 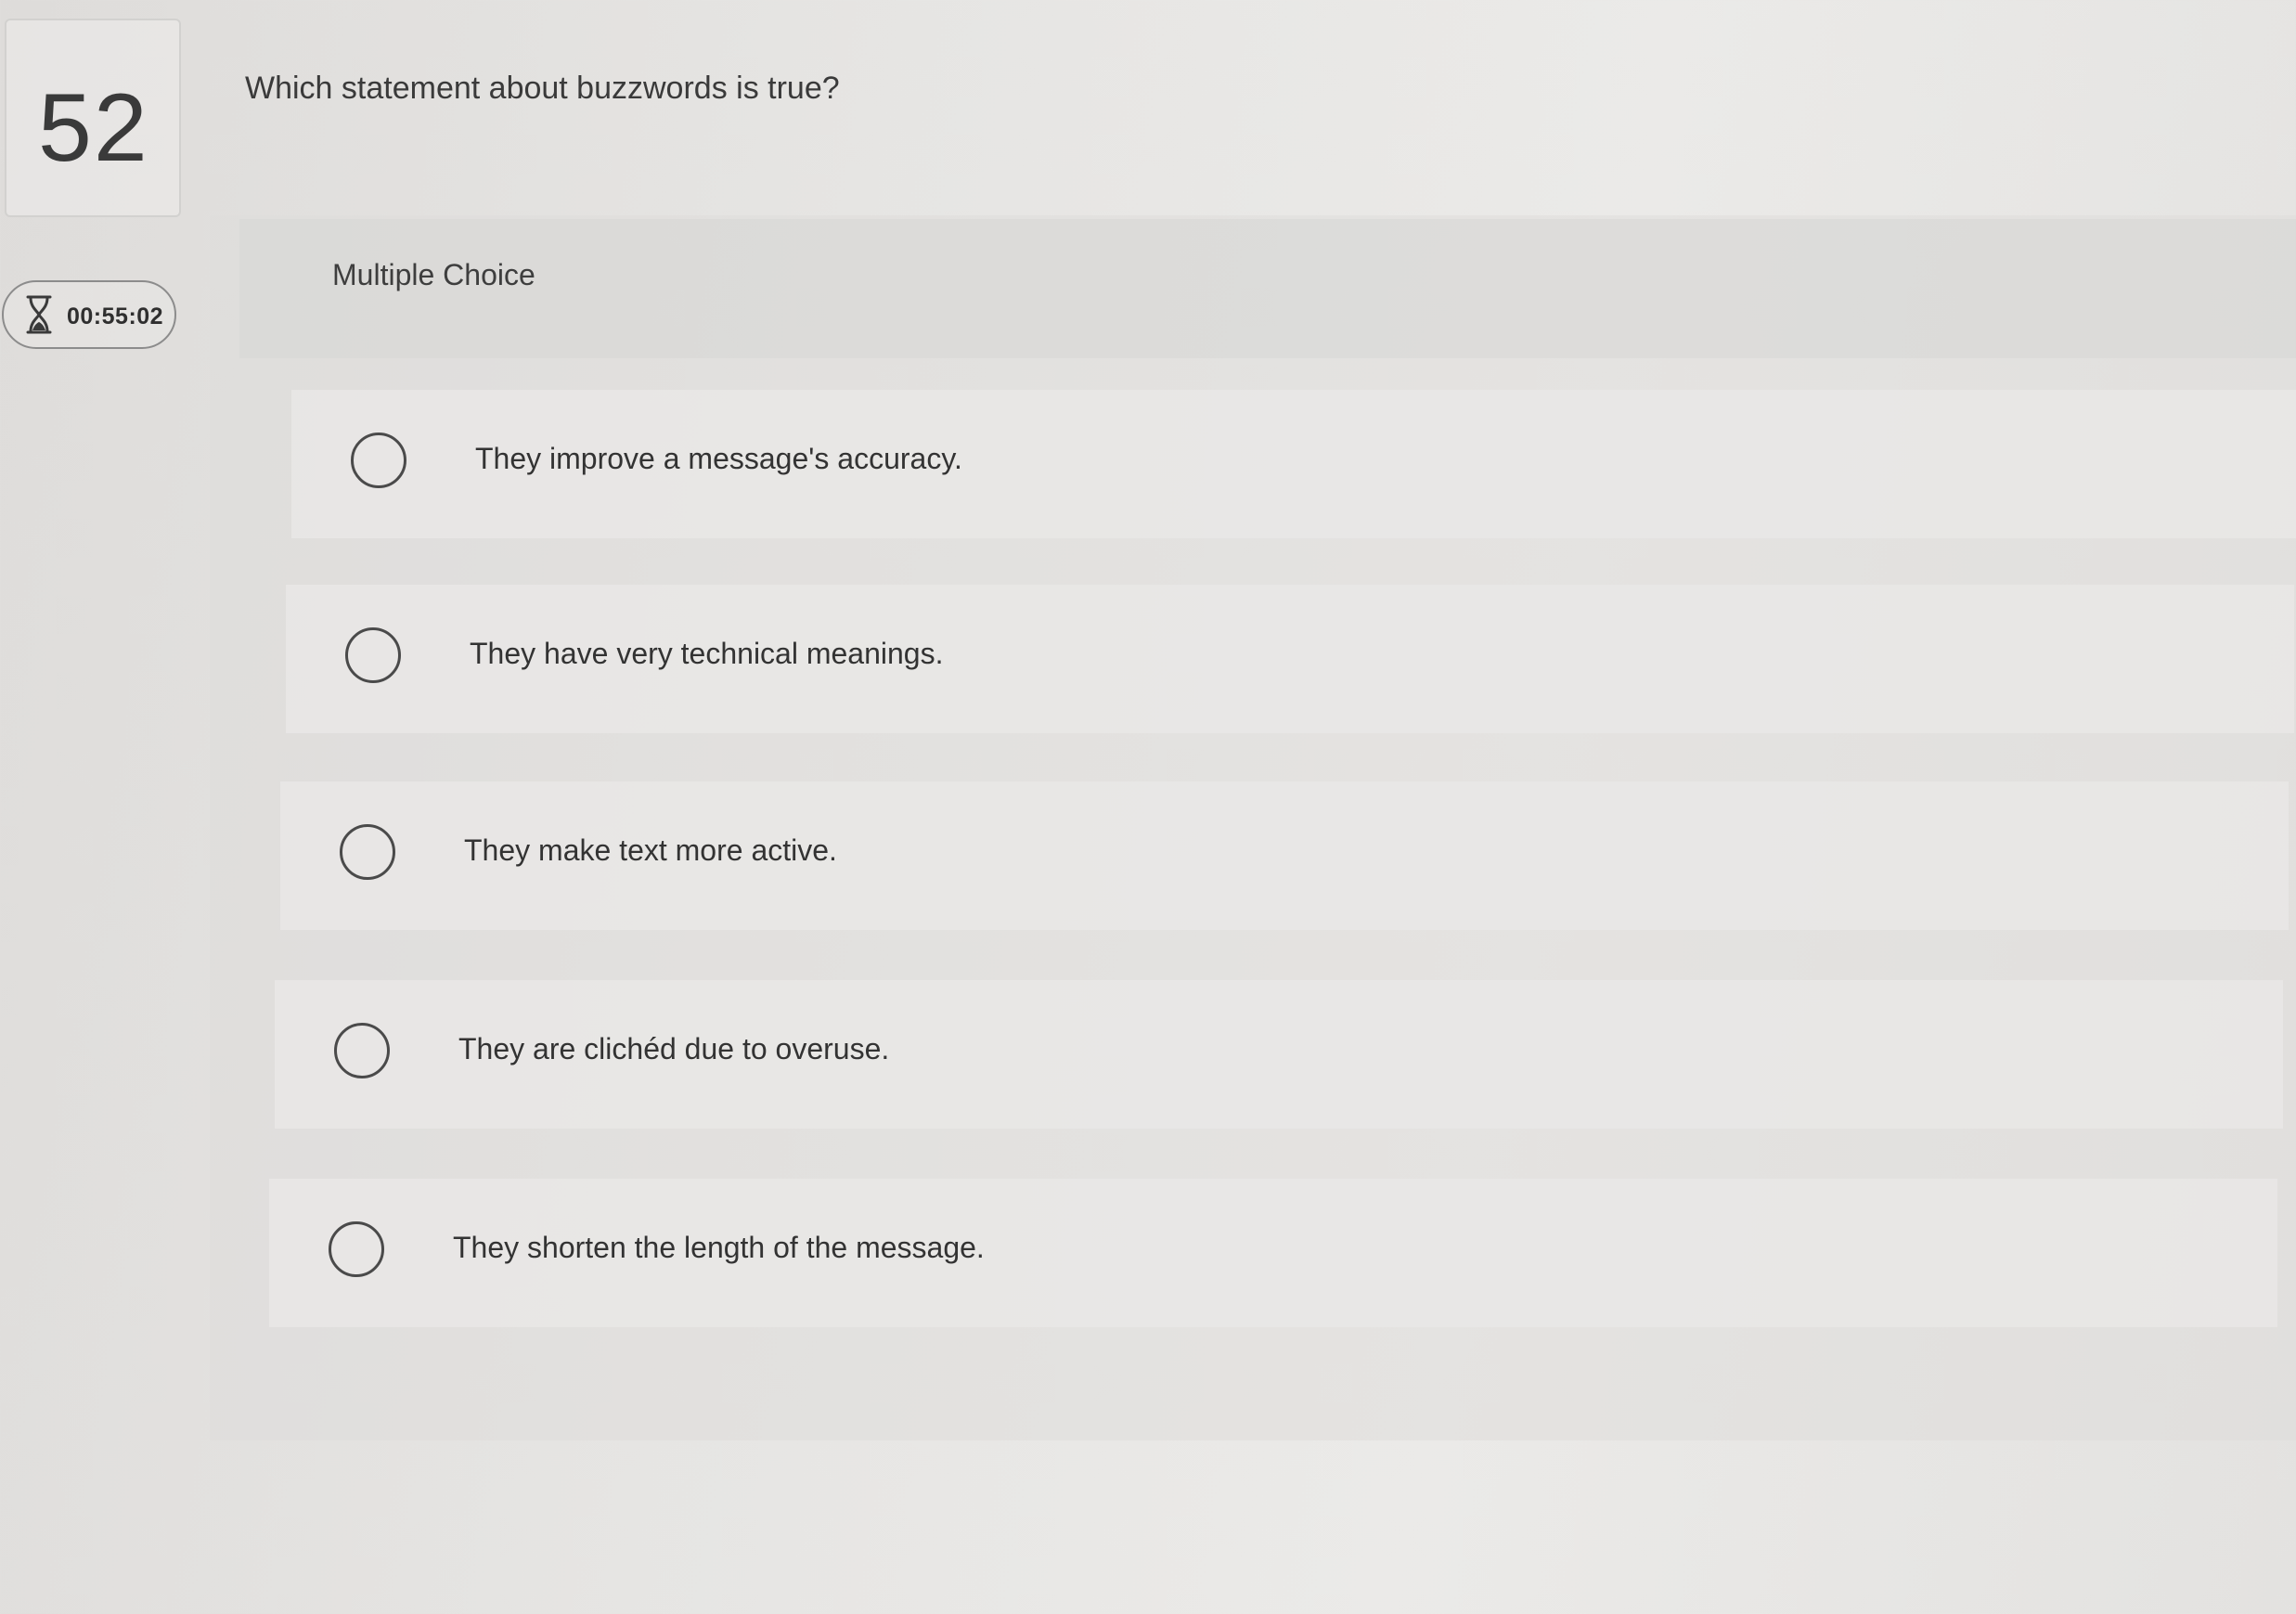 What do you see at coordinates (707, 653) in the screenshot?
I see `answer-option-label: They have very technical meanings.` at bounding box center [707, 653].